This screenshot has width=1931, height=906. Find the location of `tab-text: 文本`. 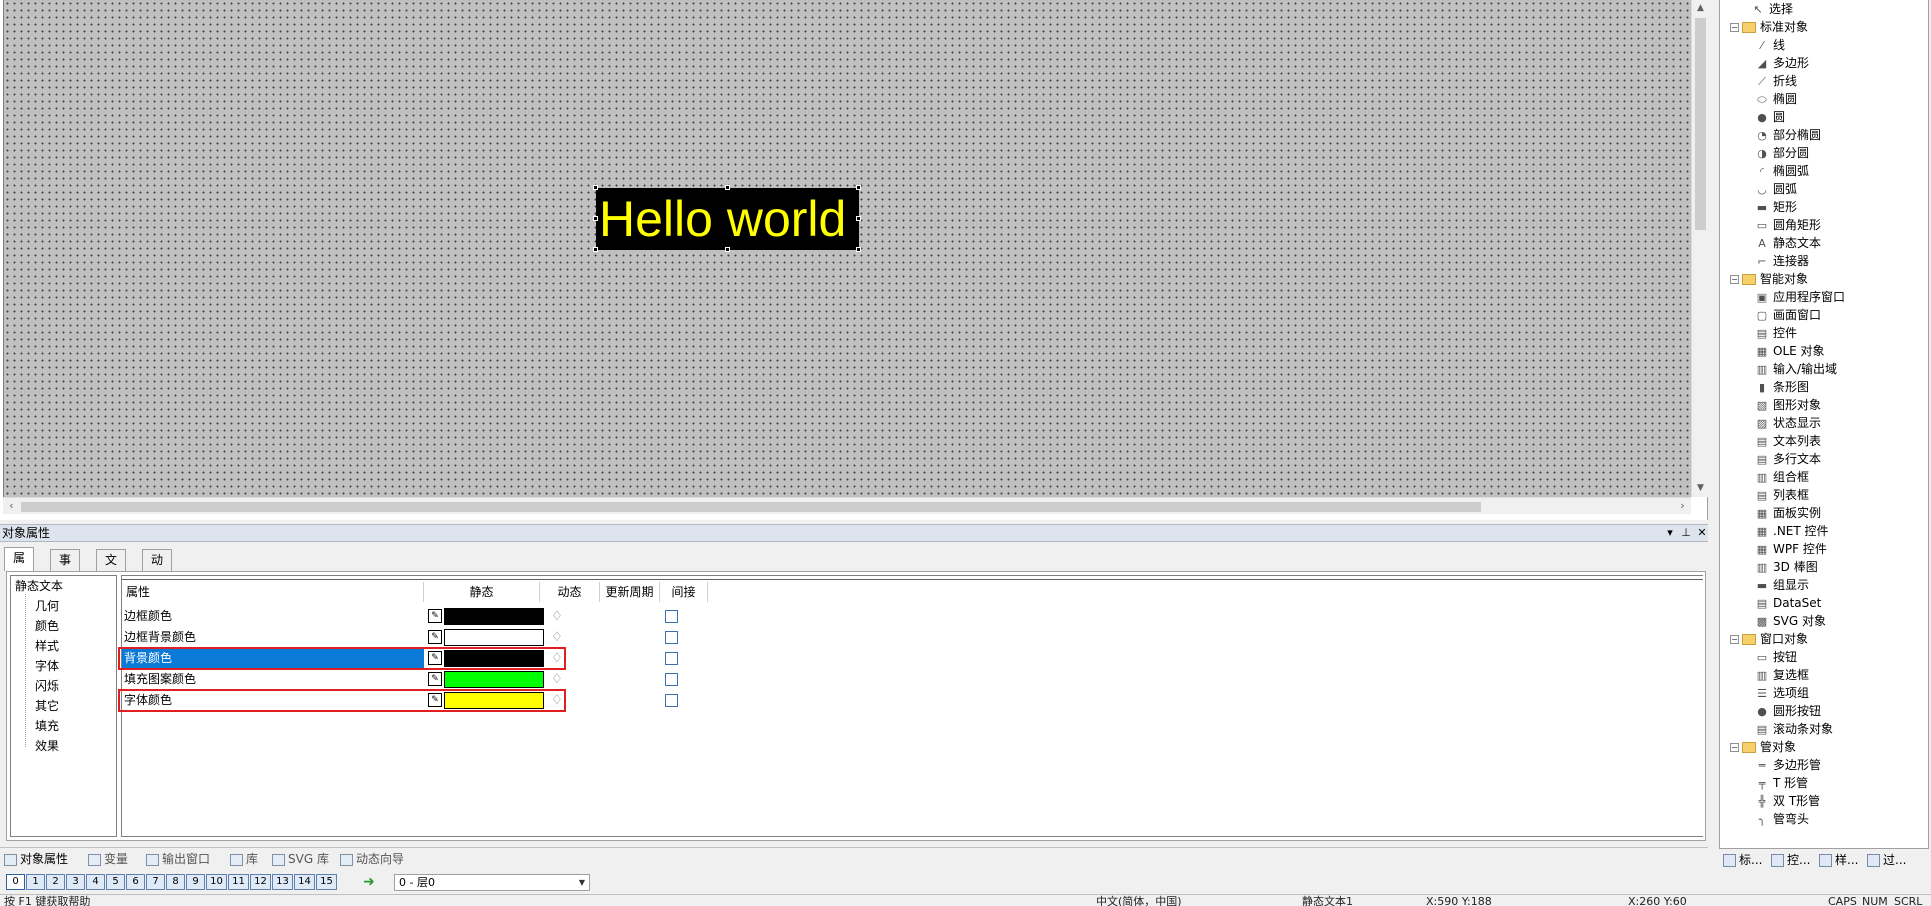

tab-text: 文本 is located at coordinates (111, 568).